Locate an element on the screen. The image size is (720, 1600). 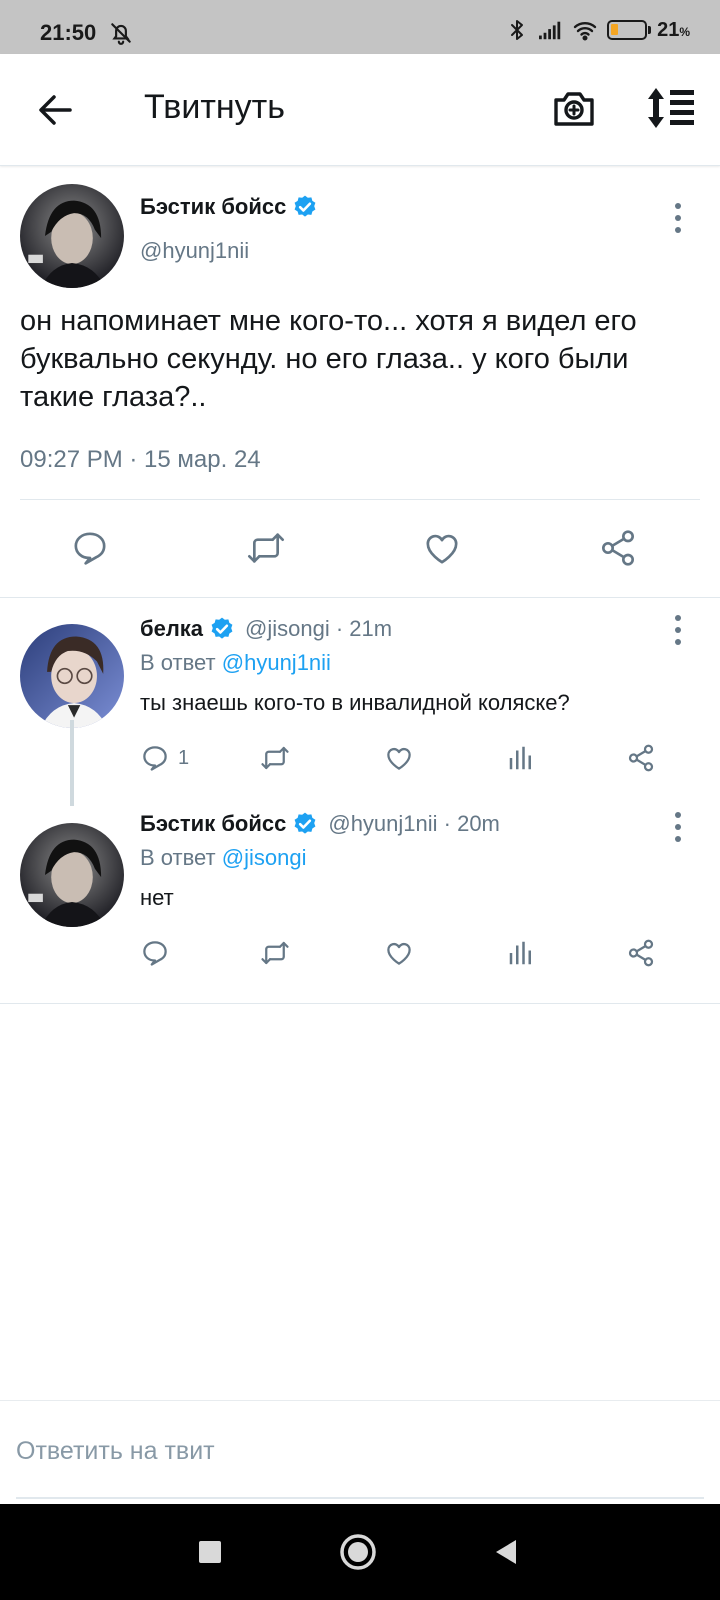
reply-button: 1 is located at coordinates (164, 758).